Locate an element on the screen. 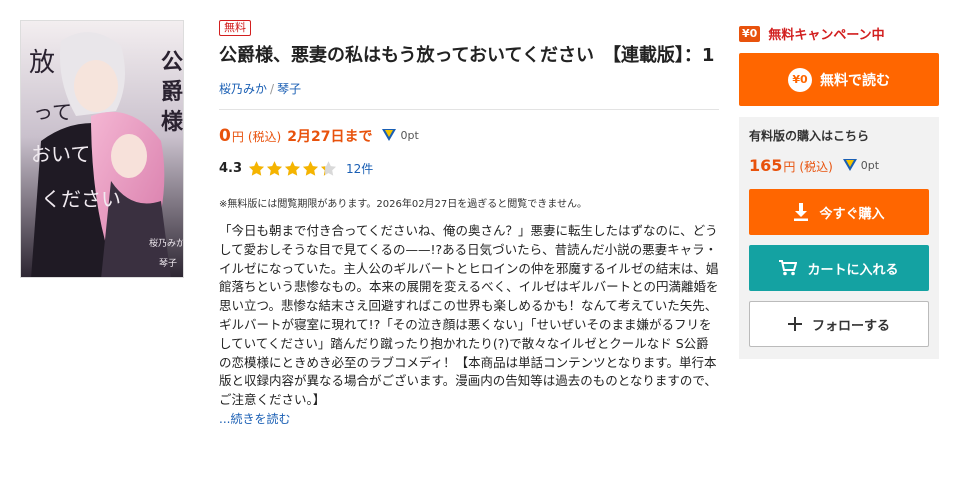 Image resolution: width=972 pixels, height=484 pixels. download-arrow-icon is located at coordinates (801, 212).